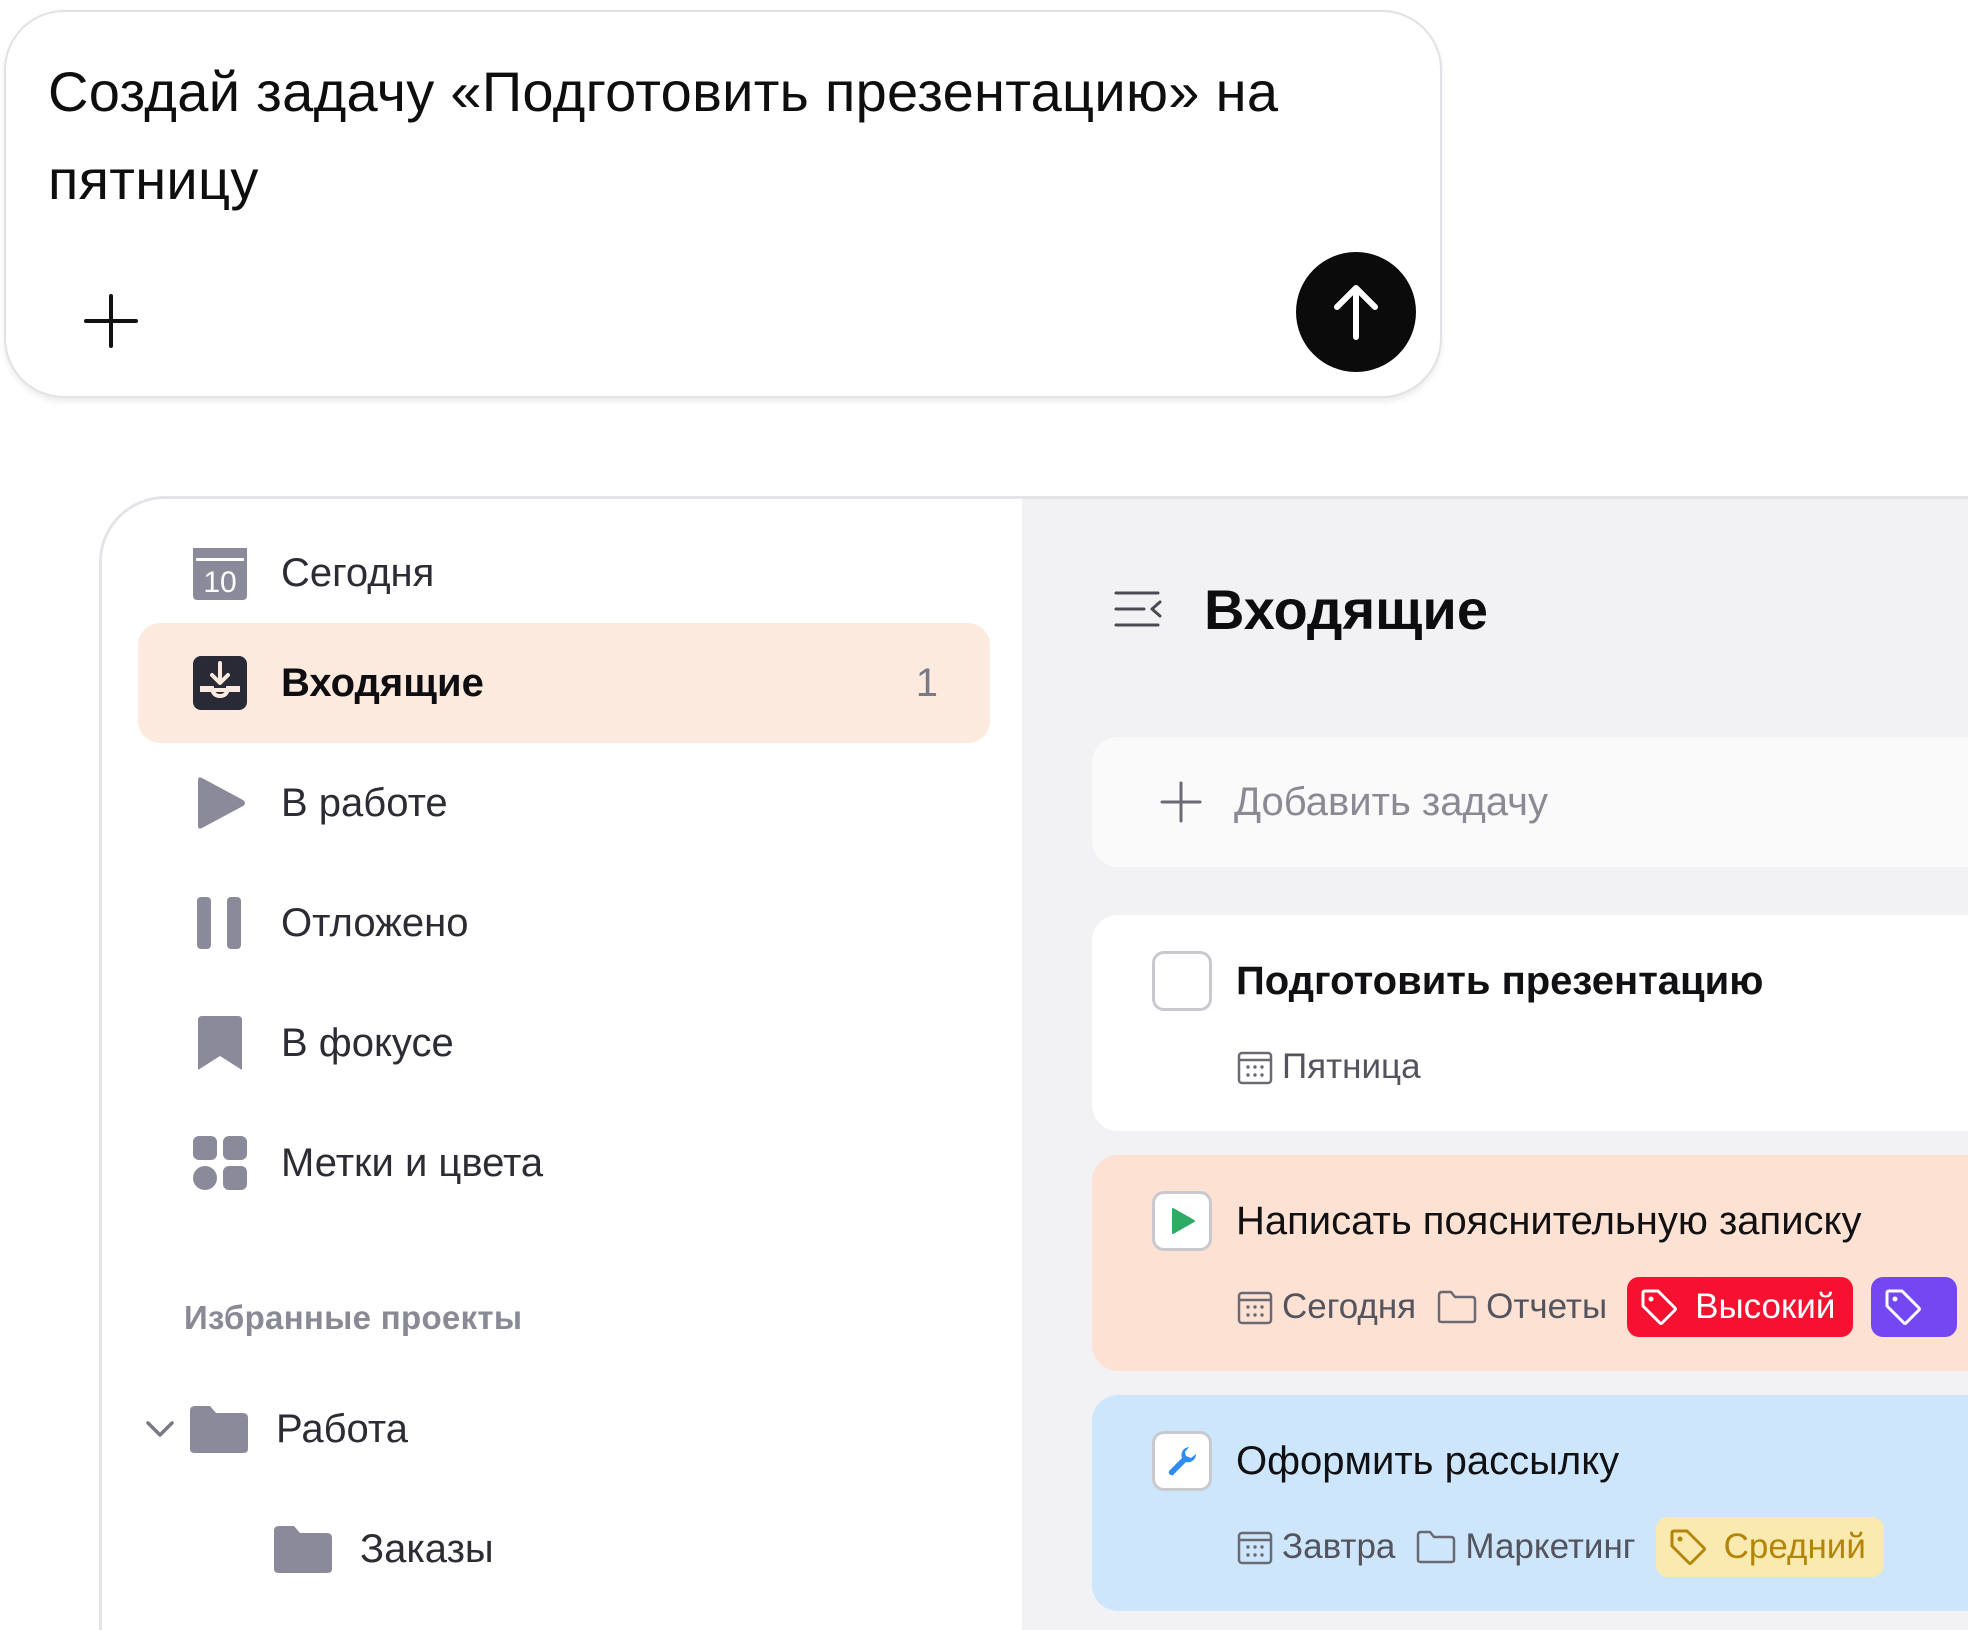  Describe the element at coordinates (1530, 1023) in the screenshot. I see `task-card: Подготовить презентацию Пятница` at that location.